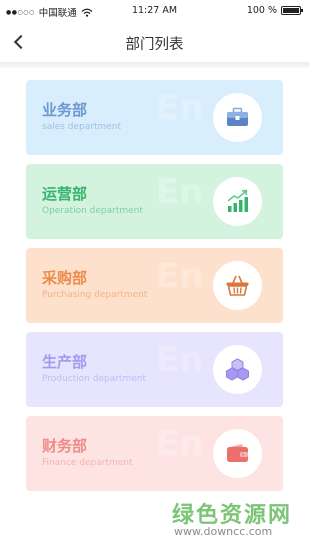 The height and width of the screenshot is (550, 320). What do you see at coordinates (154, 453) in the screenshot?
I see `department-card-finance: En 财务部 Finance department` at bounding box center [154, 453].